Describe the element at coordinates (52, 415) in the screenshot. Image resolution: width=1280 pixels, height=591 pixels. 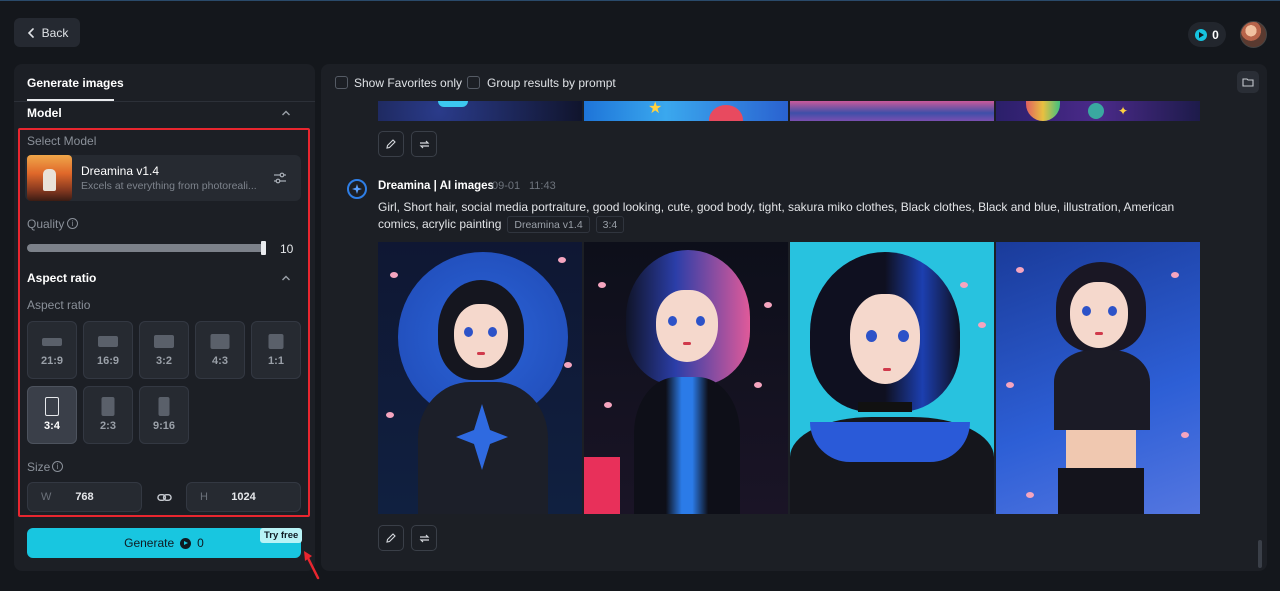
I see `ratio-option-3-4: 3:4` at that location.